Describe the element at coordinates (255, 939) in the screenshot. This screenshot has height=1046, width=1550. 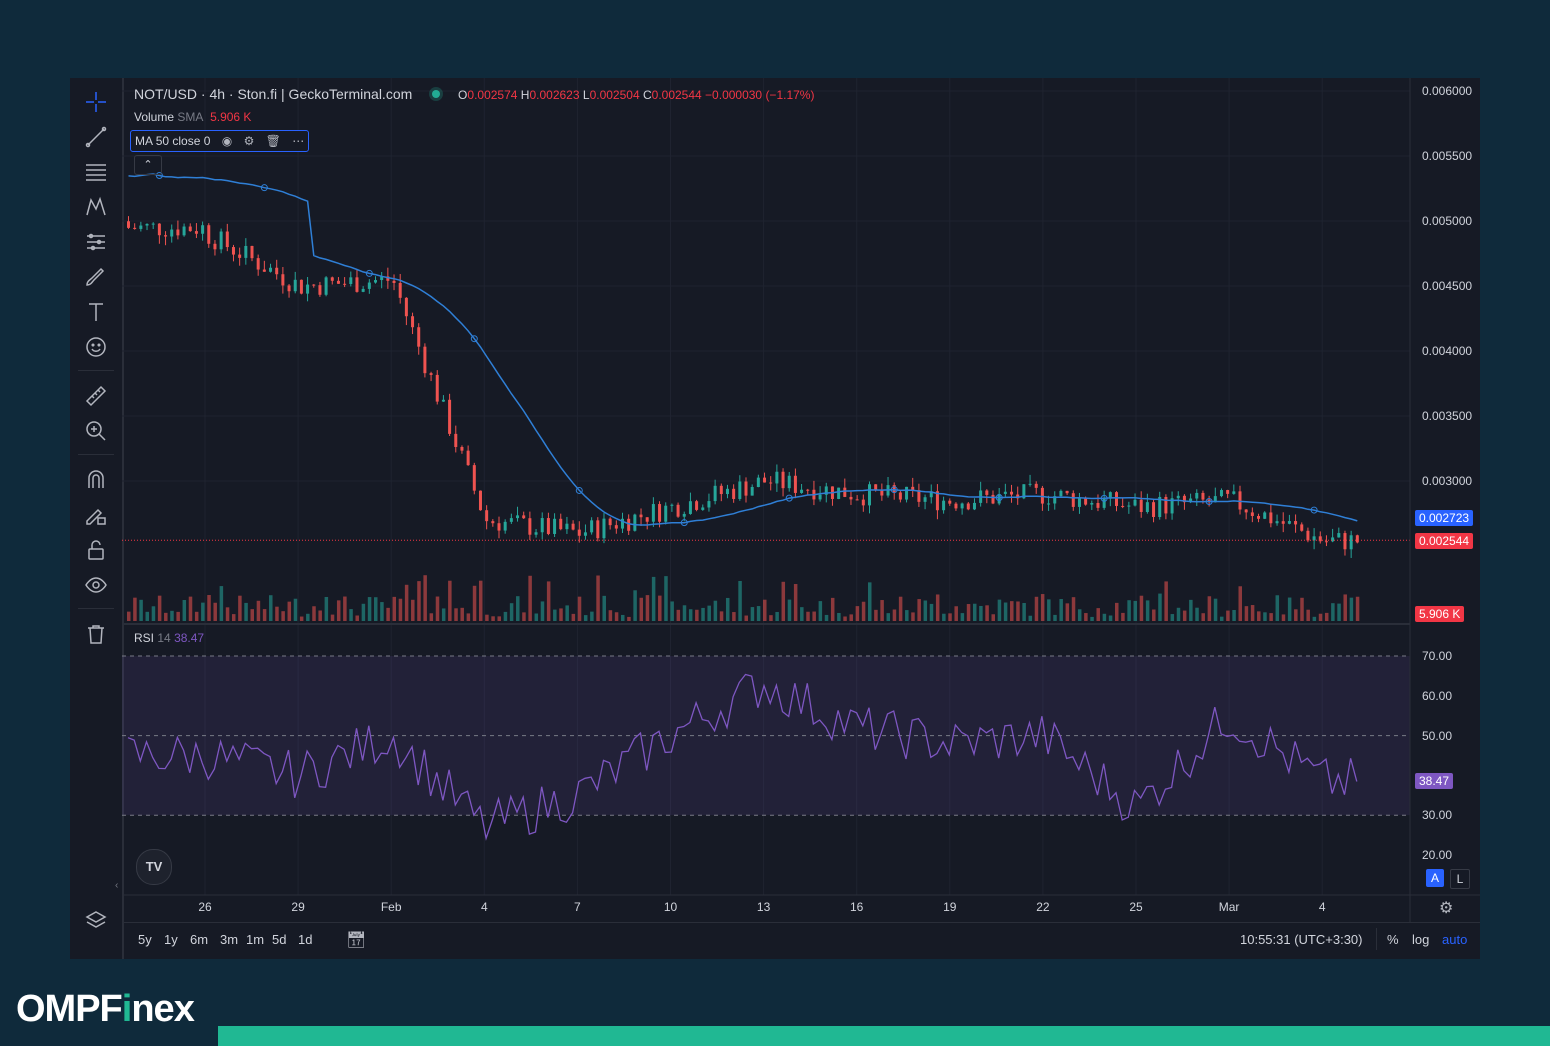
I see `timeframe-button: 1m` at that location.